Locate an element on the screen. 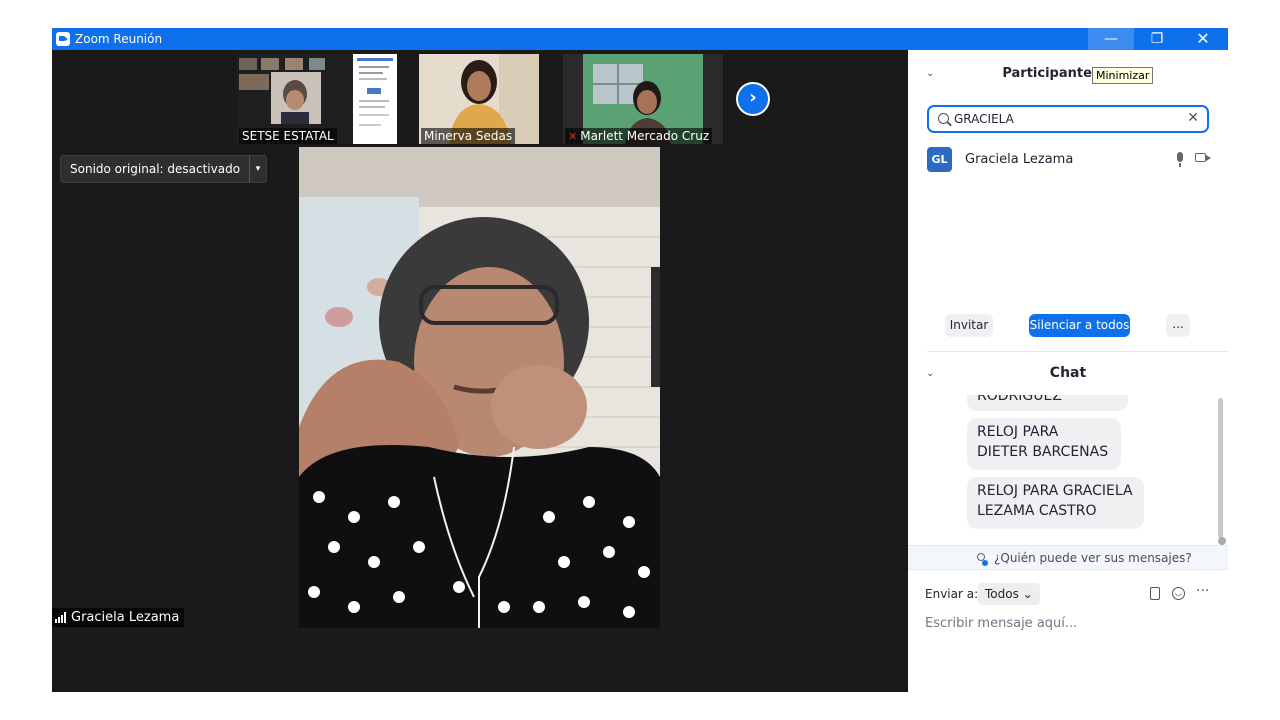  invite-button: Invitar is located at coordinates (969, 325).